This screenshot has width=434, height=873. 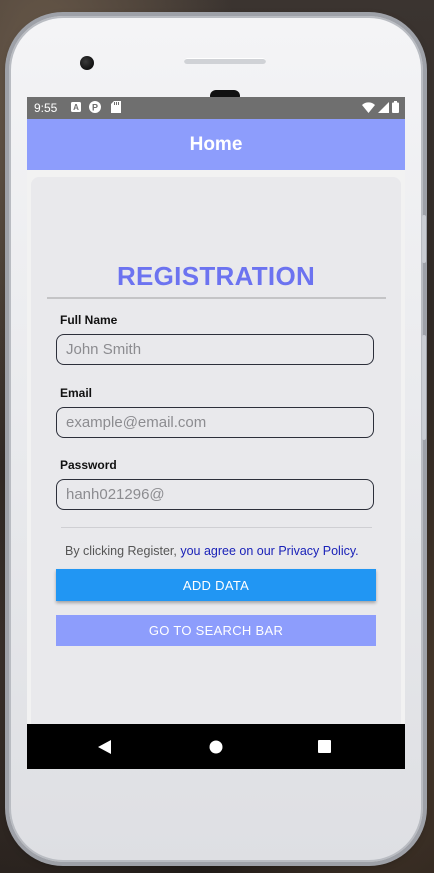 What do you see at coordinates (216, 630) in the screenshot?
I see `go-to-search-bar-button: GO TO SEARCH BAR` at bounding box center [216, 630].